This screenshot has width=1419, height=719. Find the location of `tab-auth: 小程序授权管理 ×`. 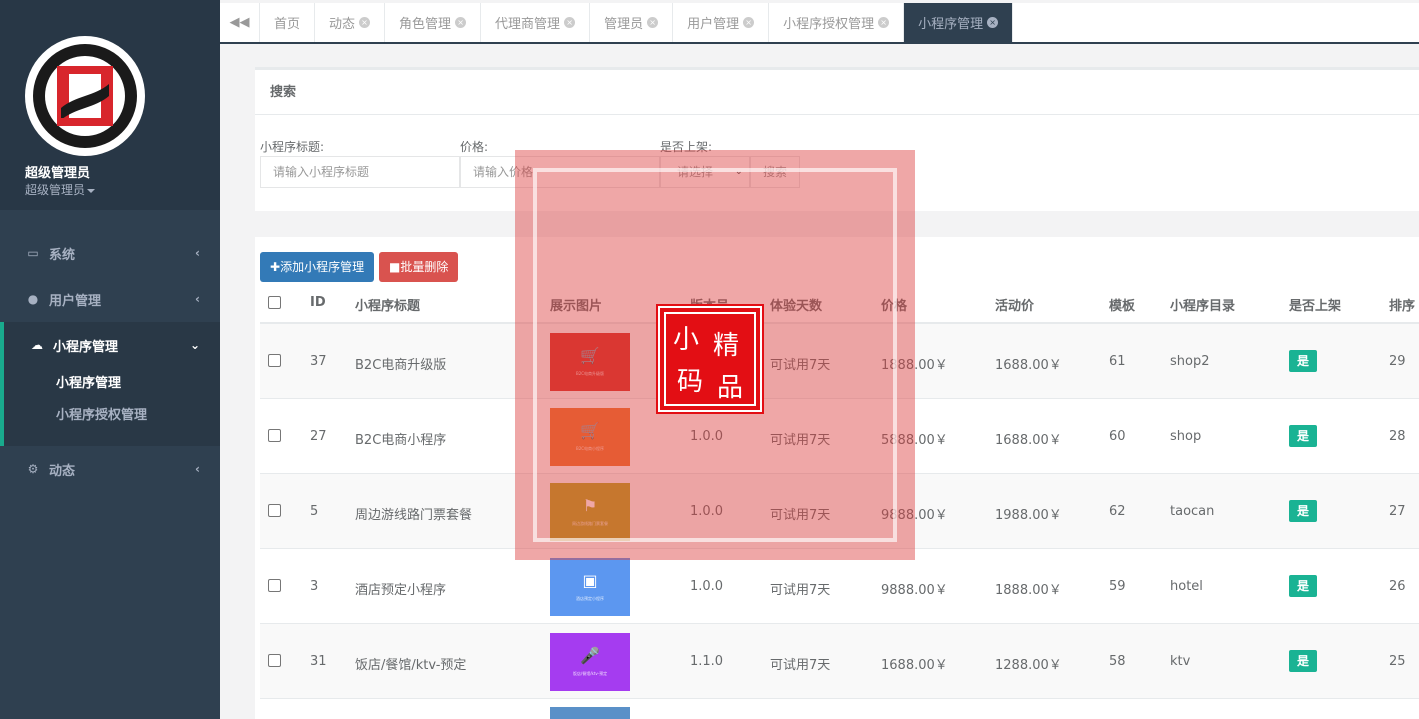

tab-auth: 小程序授权管理 × is located at coordinates (837, 22).